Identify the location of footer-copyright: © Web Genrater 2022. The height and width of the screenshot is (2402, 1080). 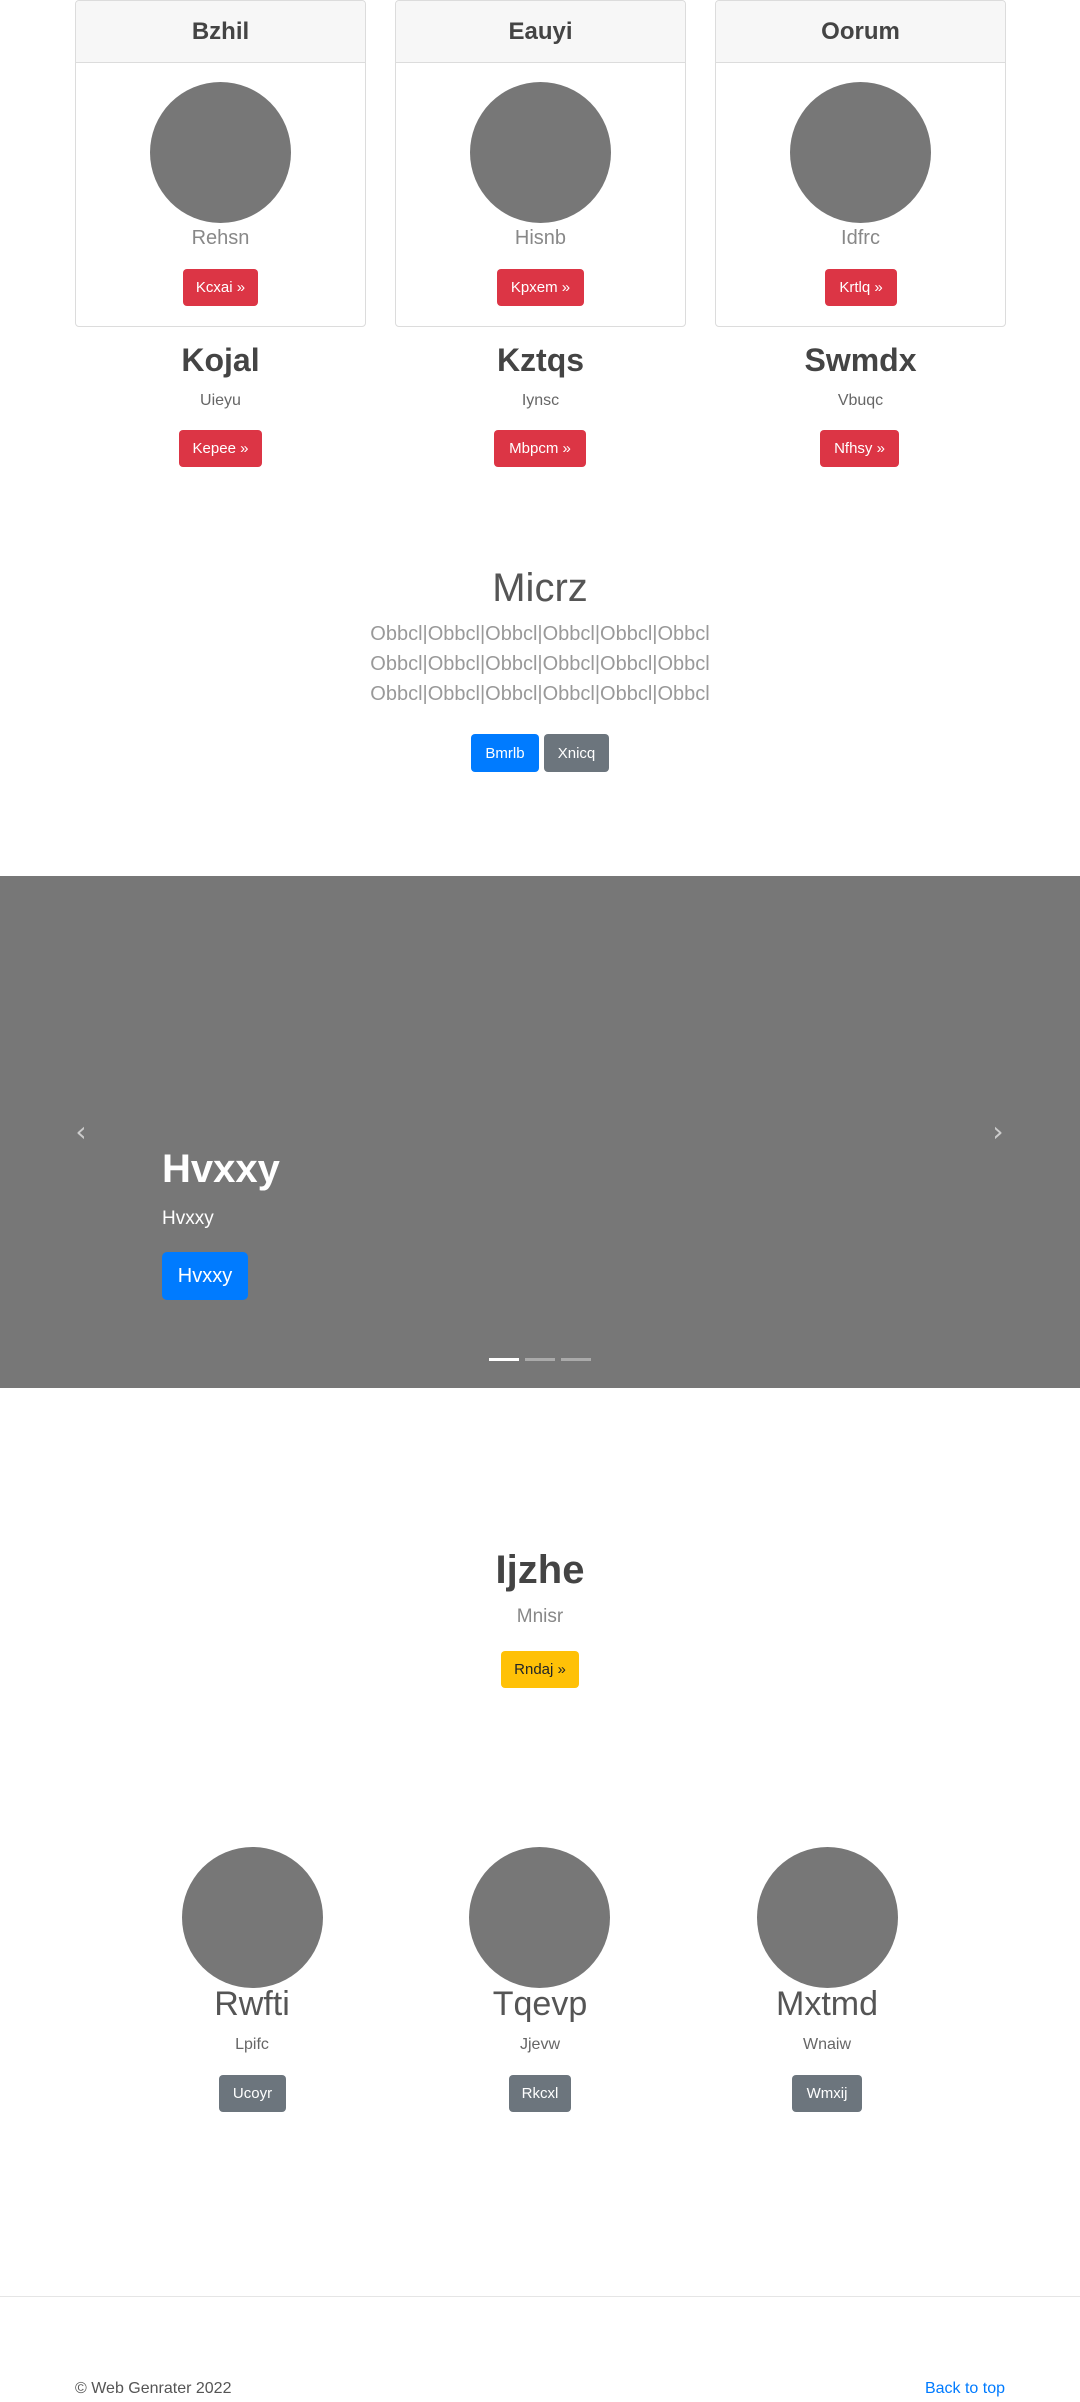
(153, 2388).